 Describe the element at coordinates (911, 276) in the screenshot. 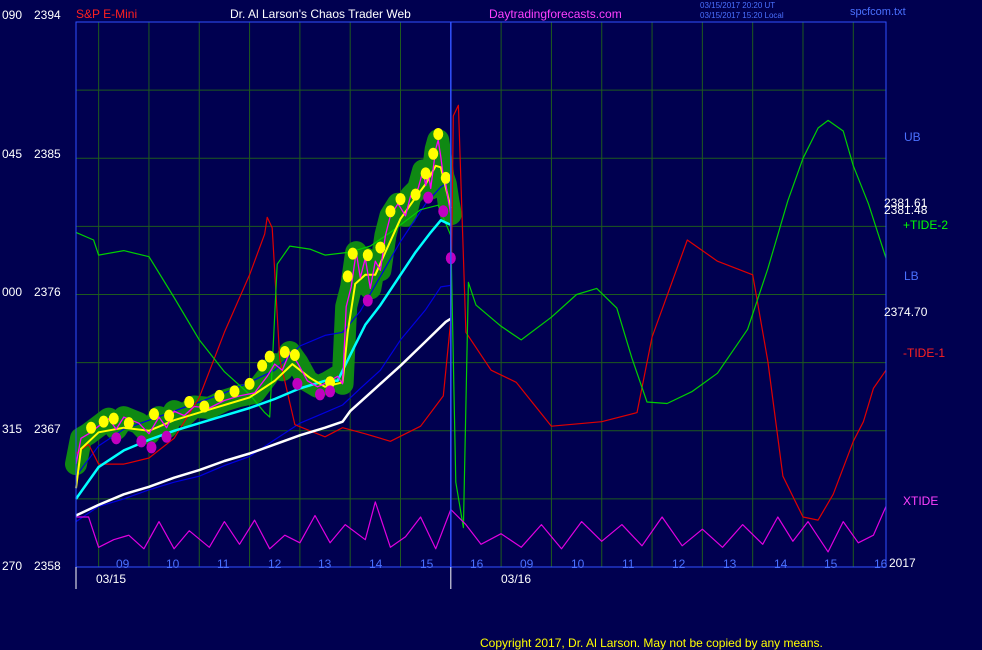

I see `lb-label: LB` at that location.